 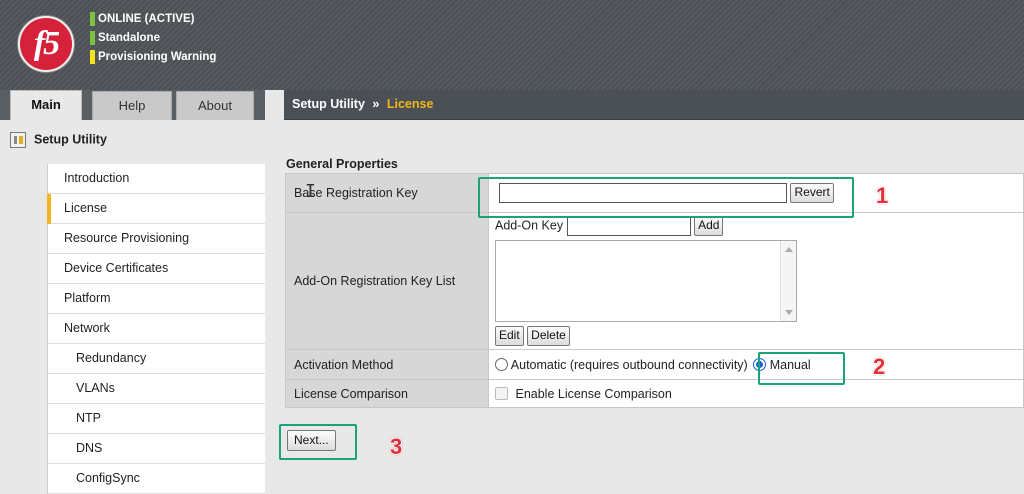 I want to click on status-online-label: ONLINE (ACTIVE), so click(x=146, y=19).